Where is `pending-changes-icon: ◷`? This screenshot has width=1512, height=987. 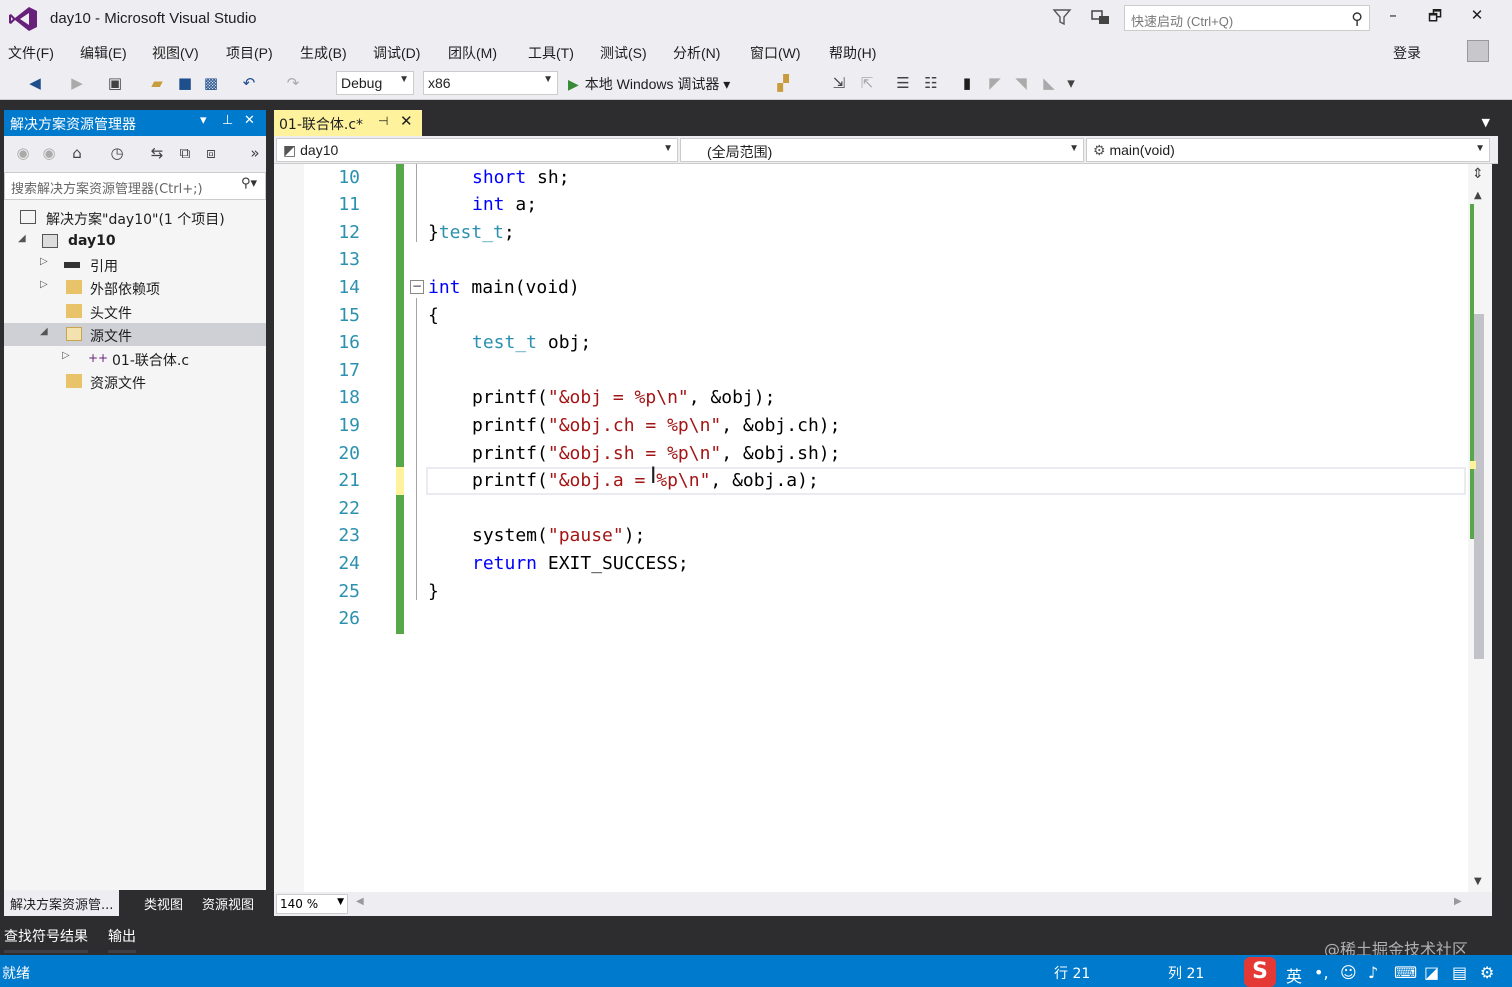
pending-changes-icon: ◷ is located at coordinates (117, 153).